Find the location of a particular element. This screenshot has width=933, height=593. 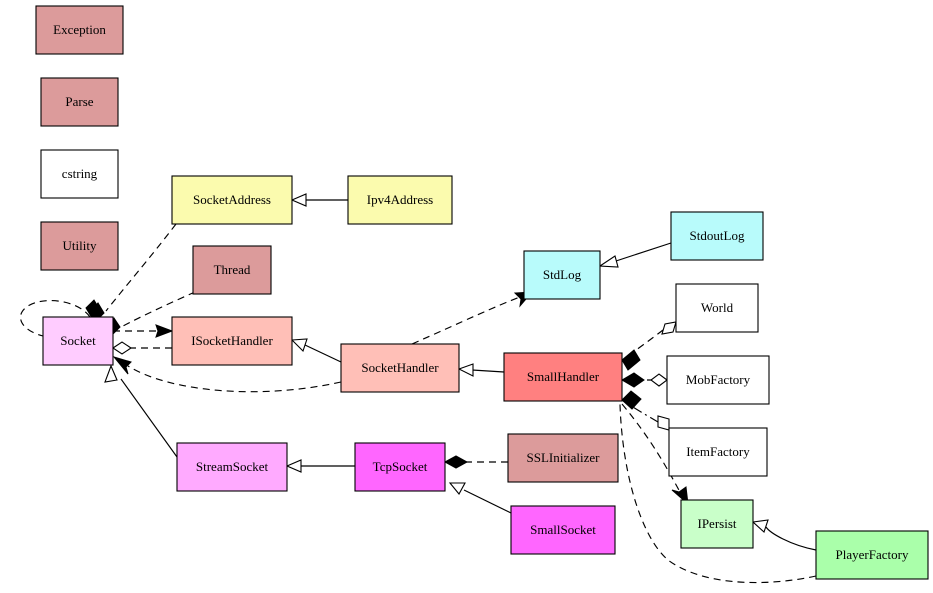

node-socket: Socket is located at coordinates (78, 341).